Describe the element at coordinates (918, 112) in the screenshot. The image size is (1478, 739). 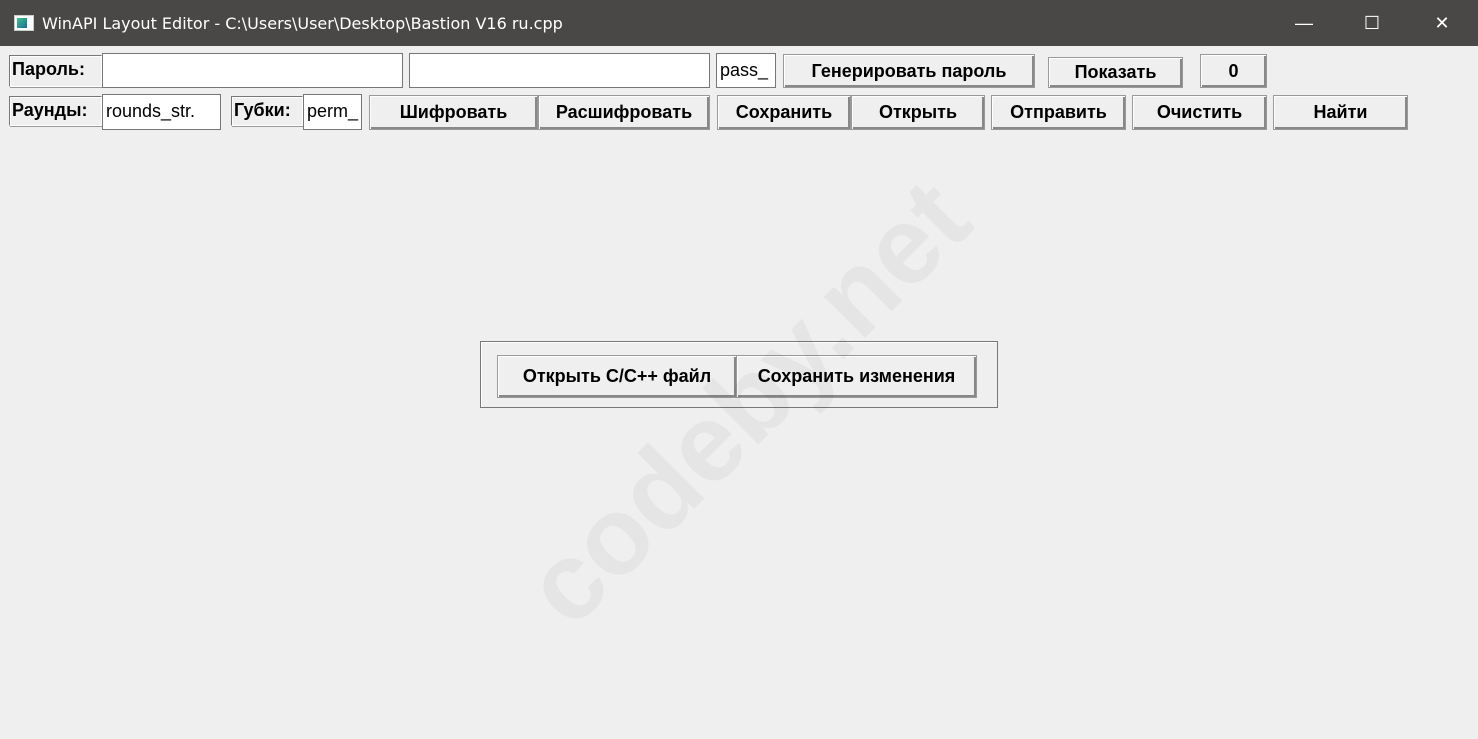
I see `open-button: Открыть` at that location.